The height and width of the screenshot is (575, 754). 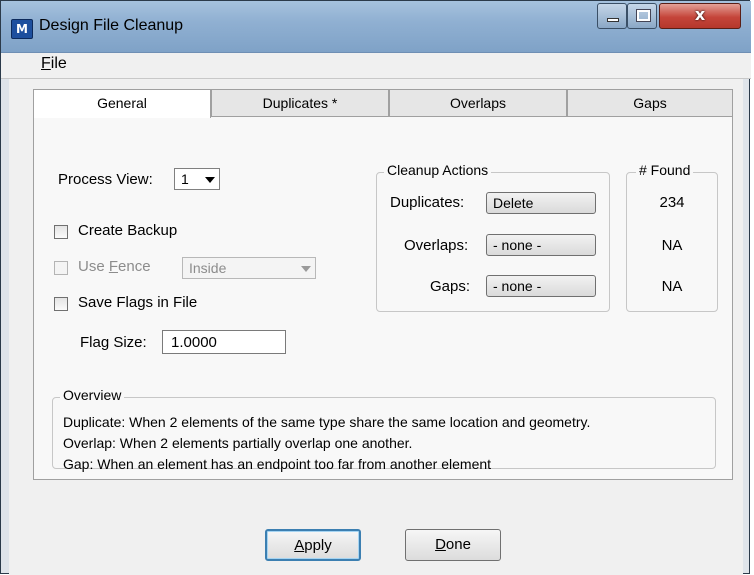 I want to click on duplicates-found-count: 234, so click(x=672, y=202).